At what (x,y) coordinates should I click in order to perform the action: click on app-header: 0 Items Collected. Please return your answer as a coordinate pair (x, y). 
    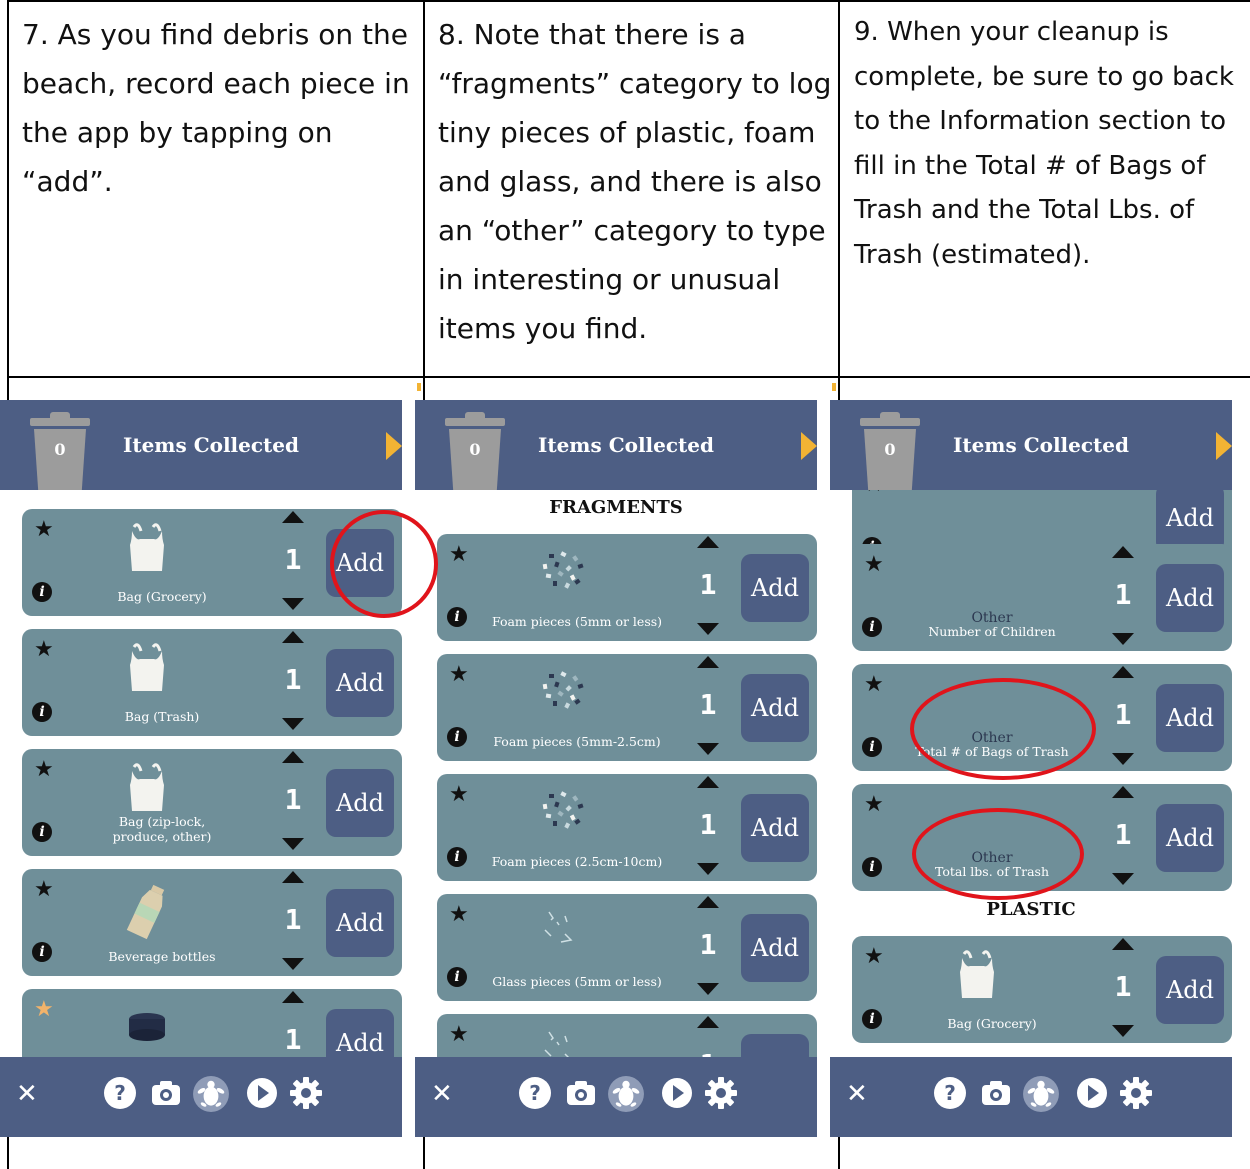
    Looking at the image, I should click on (616, 445).